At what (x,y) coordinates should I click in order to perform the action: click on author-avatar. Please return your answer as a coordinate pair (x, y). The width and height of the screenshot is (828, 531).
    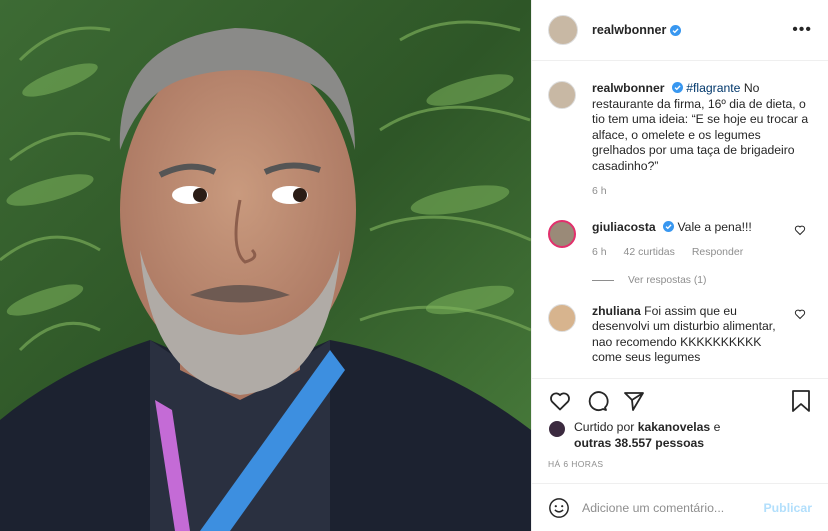
    Looking at the image, I should click on (563, 30).